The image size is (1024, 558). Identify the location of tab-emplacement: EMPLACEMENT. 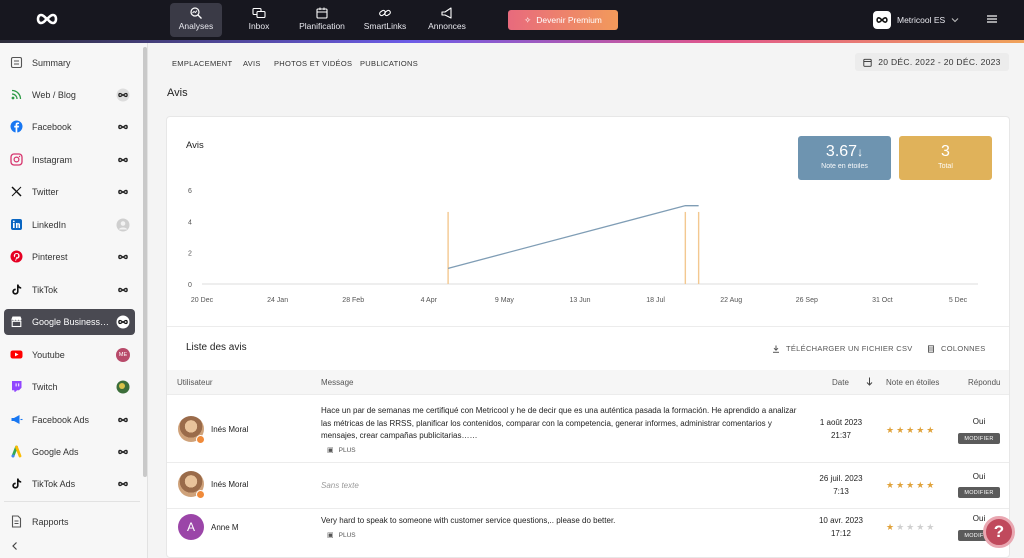
(202, 63).